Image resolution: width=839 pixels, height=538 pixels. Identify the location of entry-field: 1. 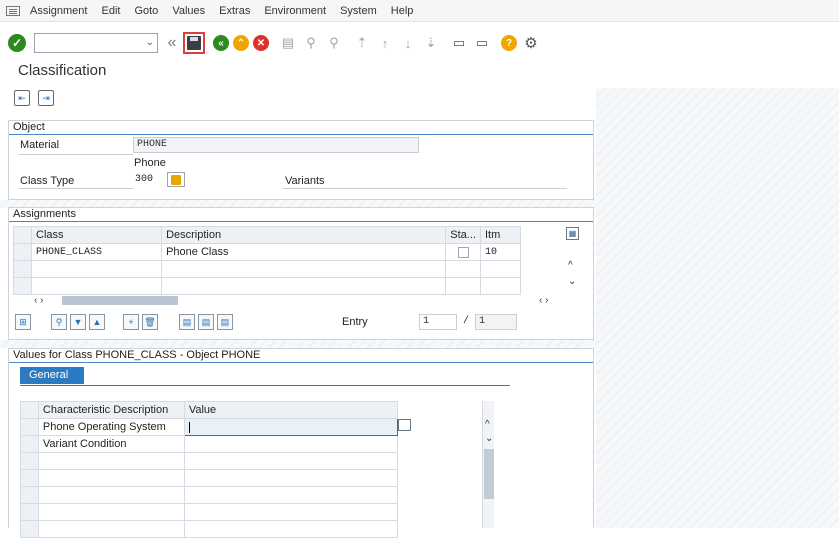
(438, 322).